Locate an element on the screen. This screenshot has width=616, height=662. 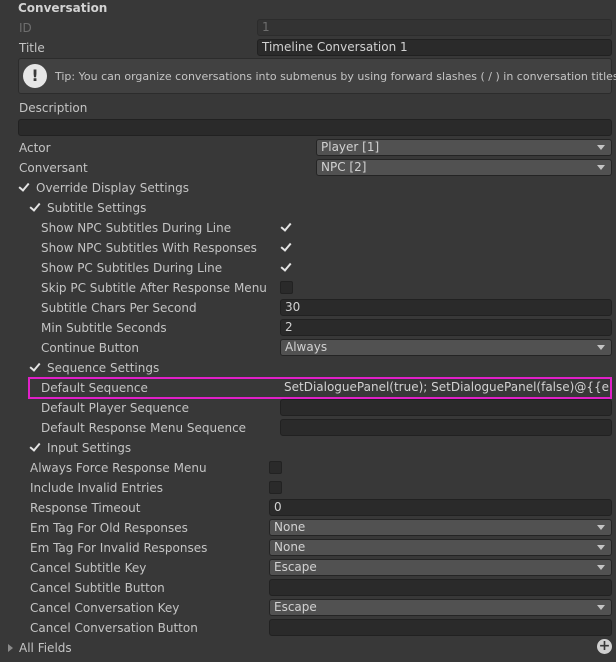
skip-pc-after-response-label: Skip PC Subtitle After Response Menu is located at coordinates (154, 288).